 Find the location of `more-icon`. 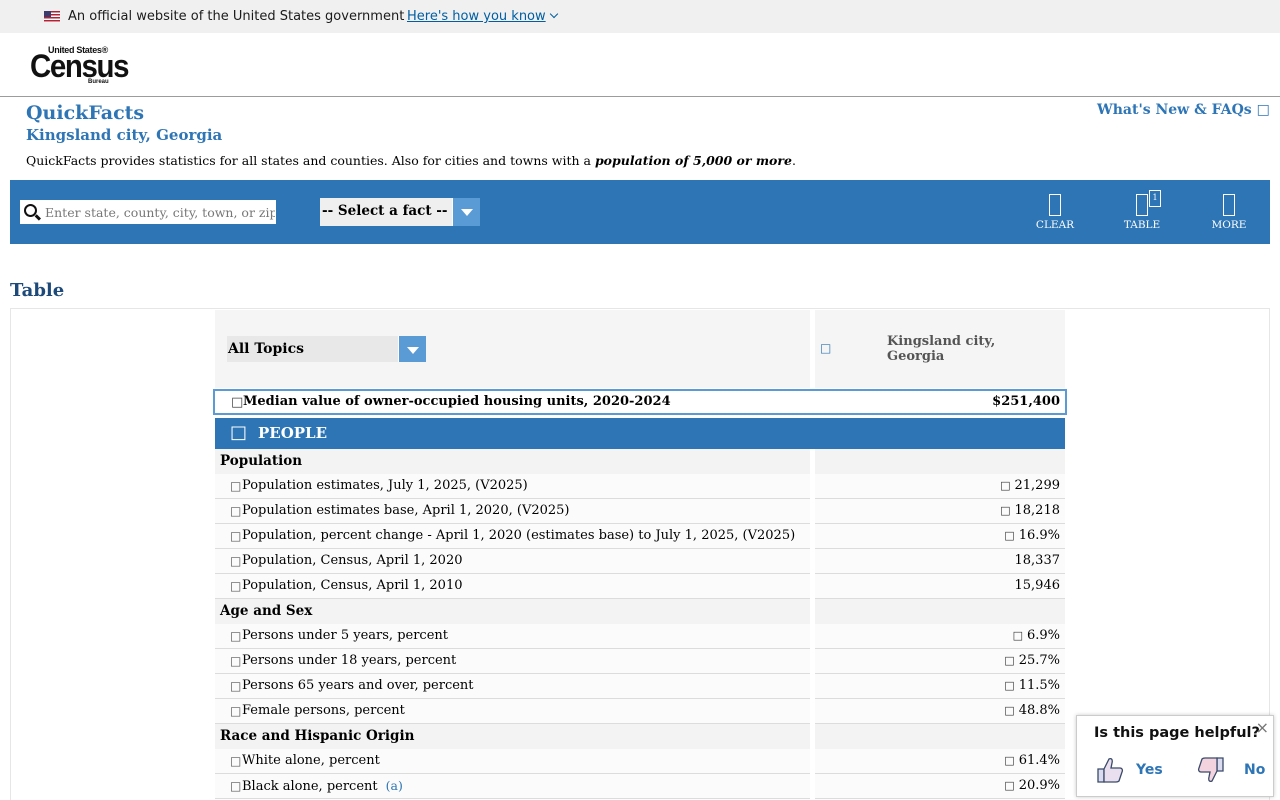

more-icon is located at coordinates (1229, 205).